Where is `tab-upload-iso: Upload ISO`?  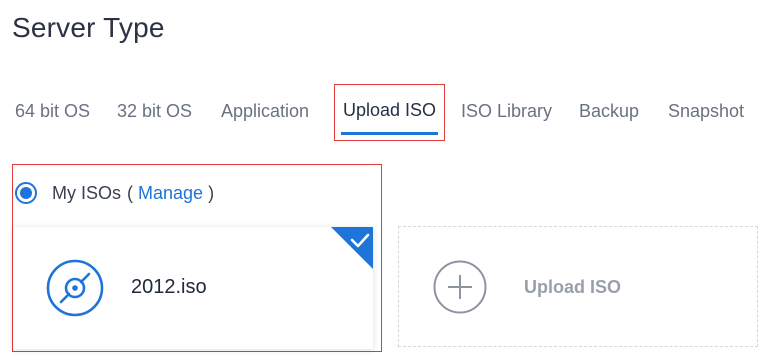 tab-upload-iso: Upload ISO is located at coordinates (389, 112).